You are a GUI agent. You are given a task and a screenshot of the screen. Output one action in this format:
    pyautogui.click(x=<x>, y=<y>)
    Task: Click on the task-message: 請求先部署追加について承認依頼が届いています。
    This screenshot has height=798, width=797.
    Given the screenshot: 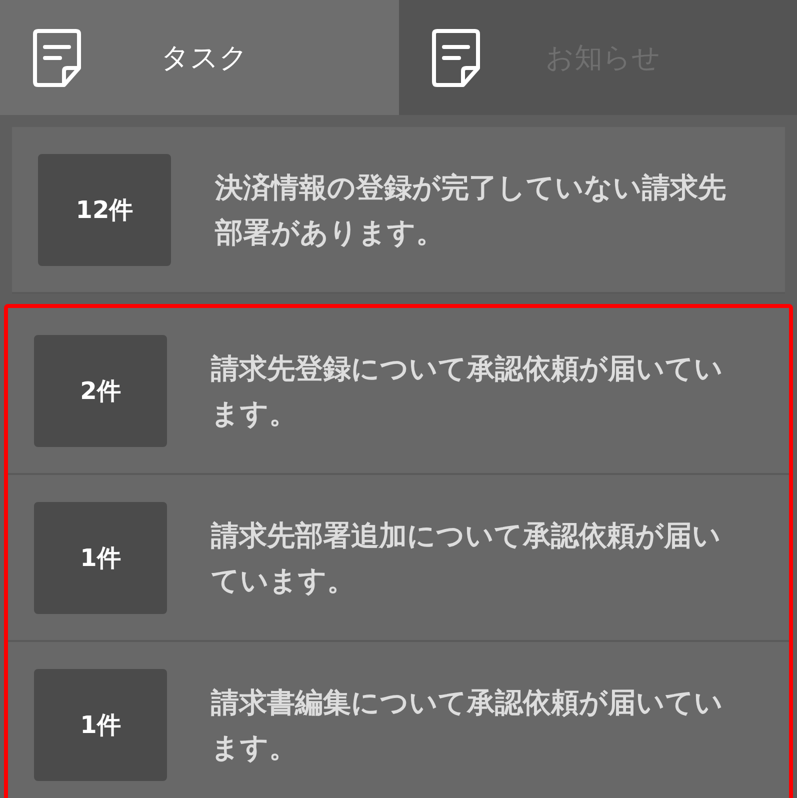 What is the action you would take?
    pyautogui.click(x=466, y=558)
    